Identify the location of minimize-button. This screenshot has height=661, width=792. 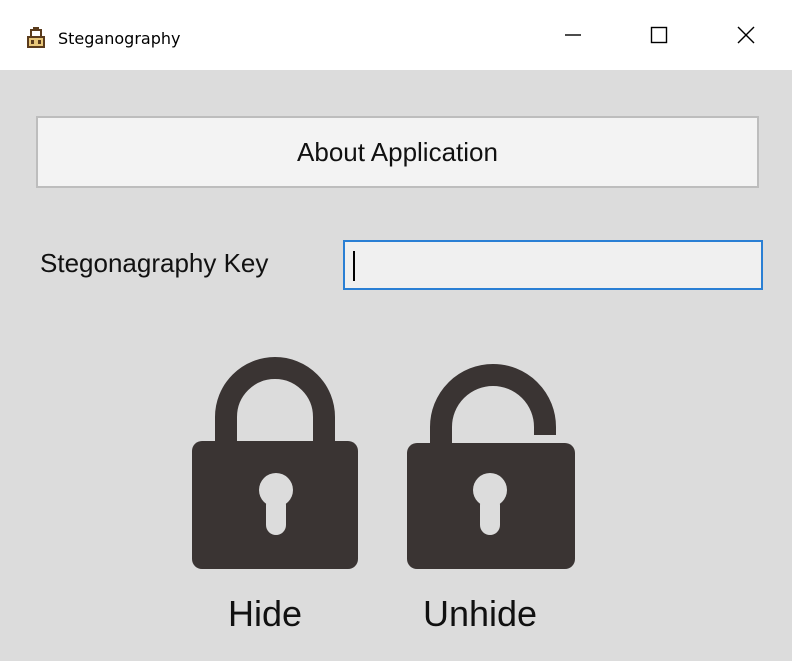
(573, 35).